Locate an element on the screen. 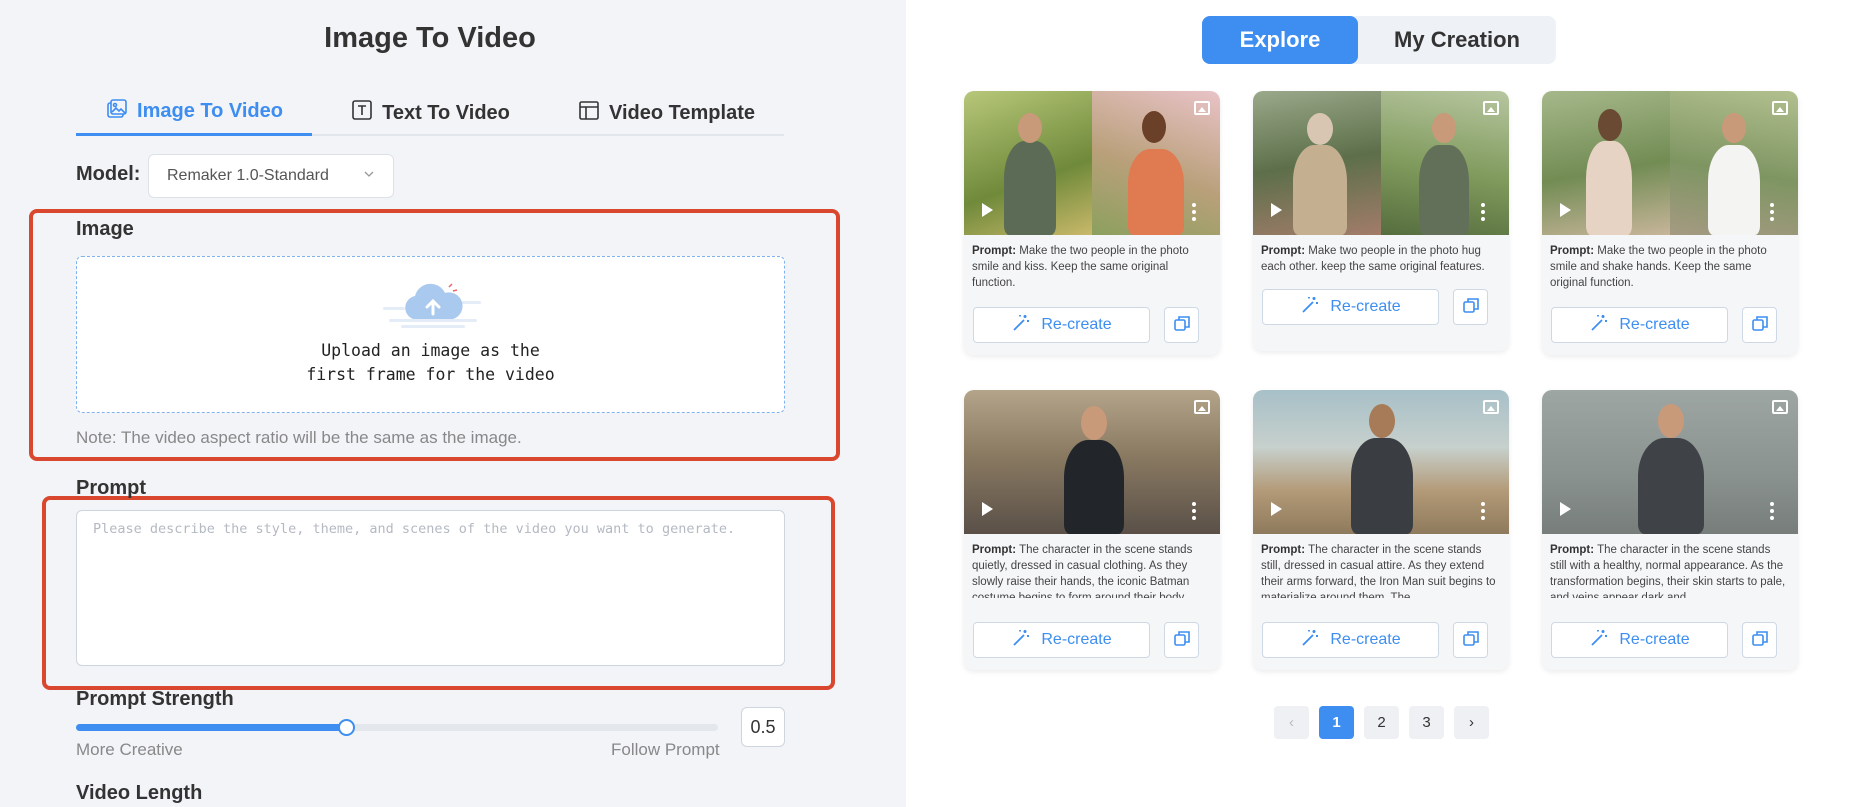 This screenshot has width=1857, height=807. next-page-button: › is located at coordinates (1471, 722).